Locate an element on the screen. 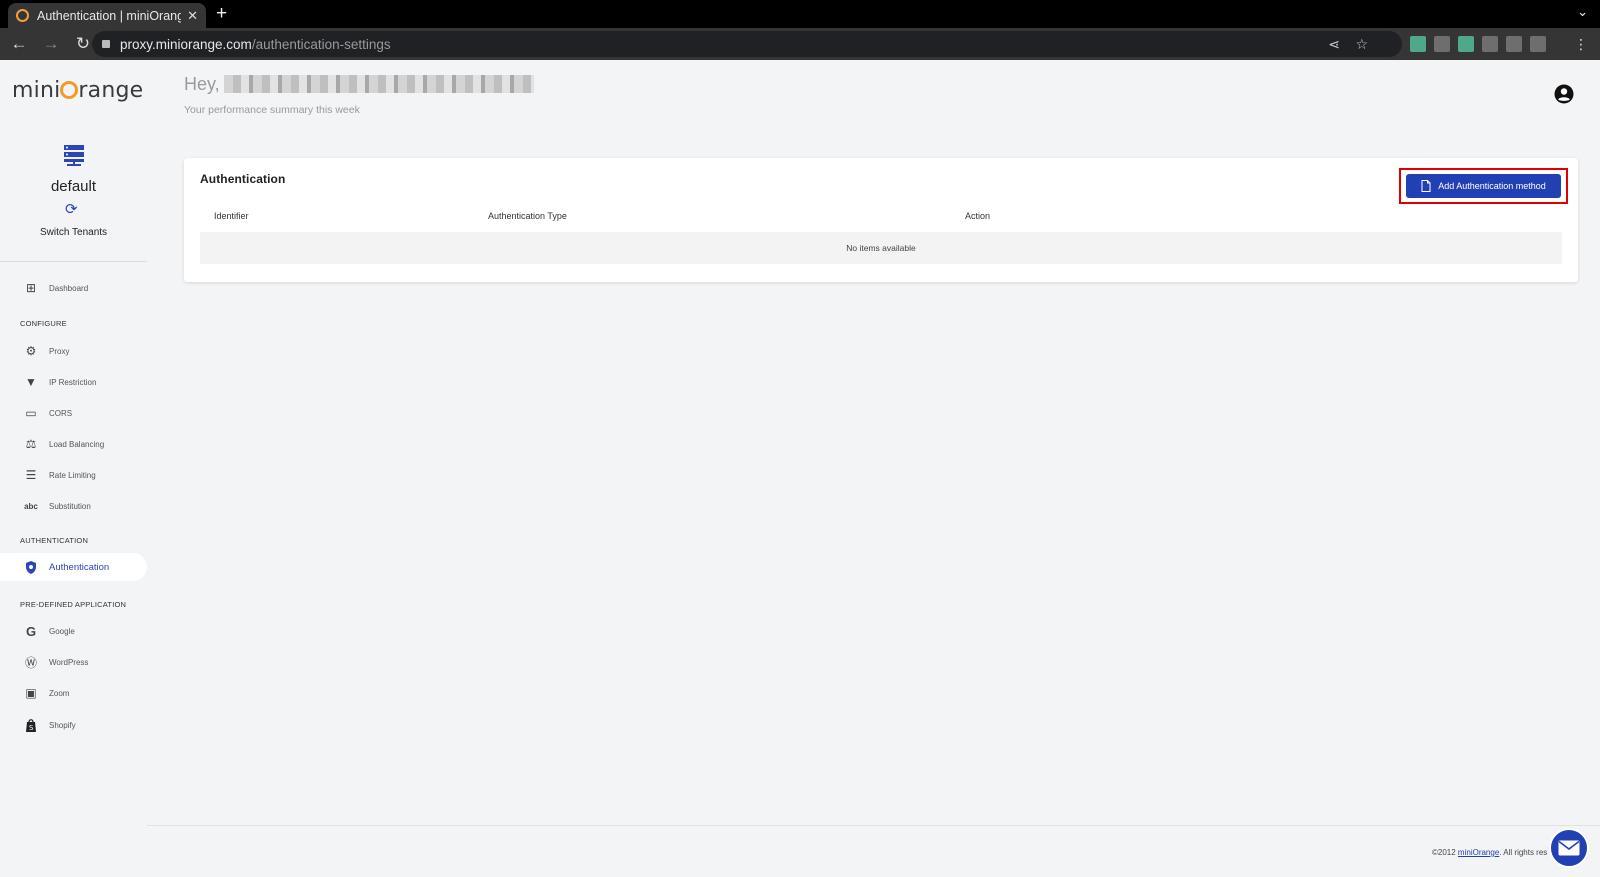 The image size is (1600, 877). tab-title: Authentication | miniOrange is located at coordinates (109, 15).